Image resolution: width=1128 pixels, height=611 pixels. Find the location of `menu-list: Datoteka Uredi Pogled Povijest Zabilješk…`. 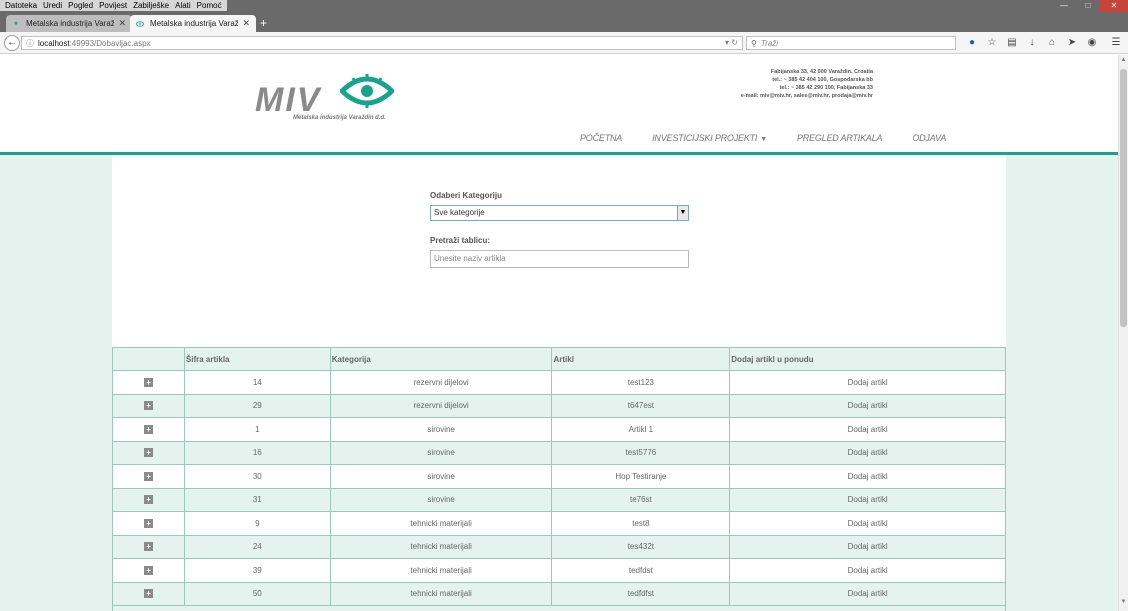

menu-list: Datoteka Uredi Pogled Povijest Zabilješk… is located at coordinates (113, 5).